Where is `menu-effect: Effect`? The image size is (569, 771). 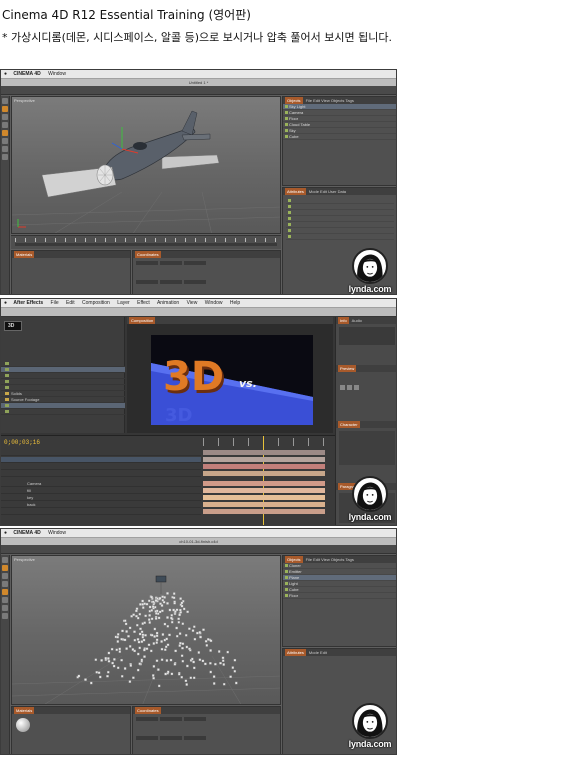 menu-effect: Effect is located at coordinates (143, 303).